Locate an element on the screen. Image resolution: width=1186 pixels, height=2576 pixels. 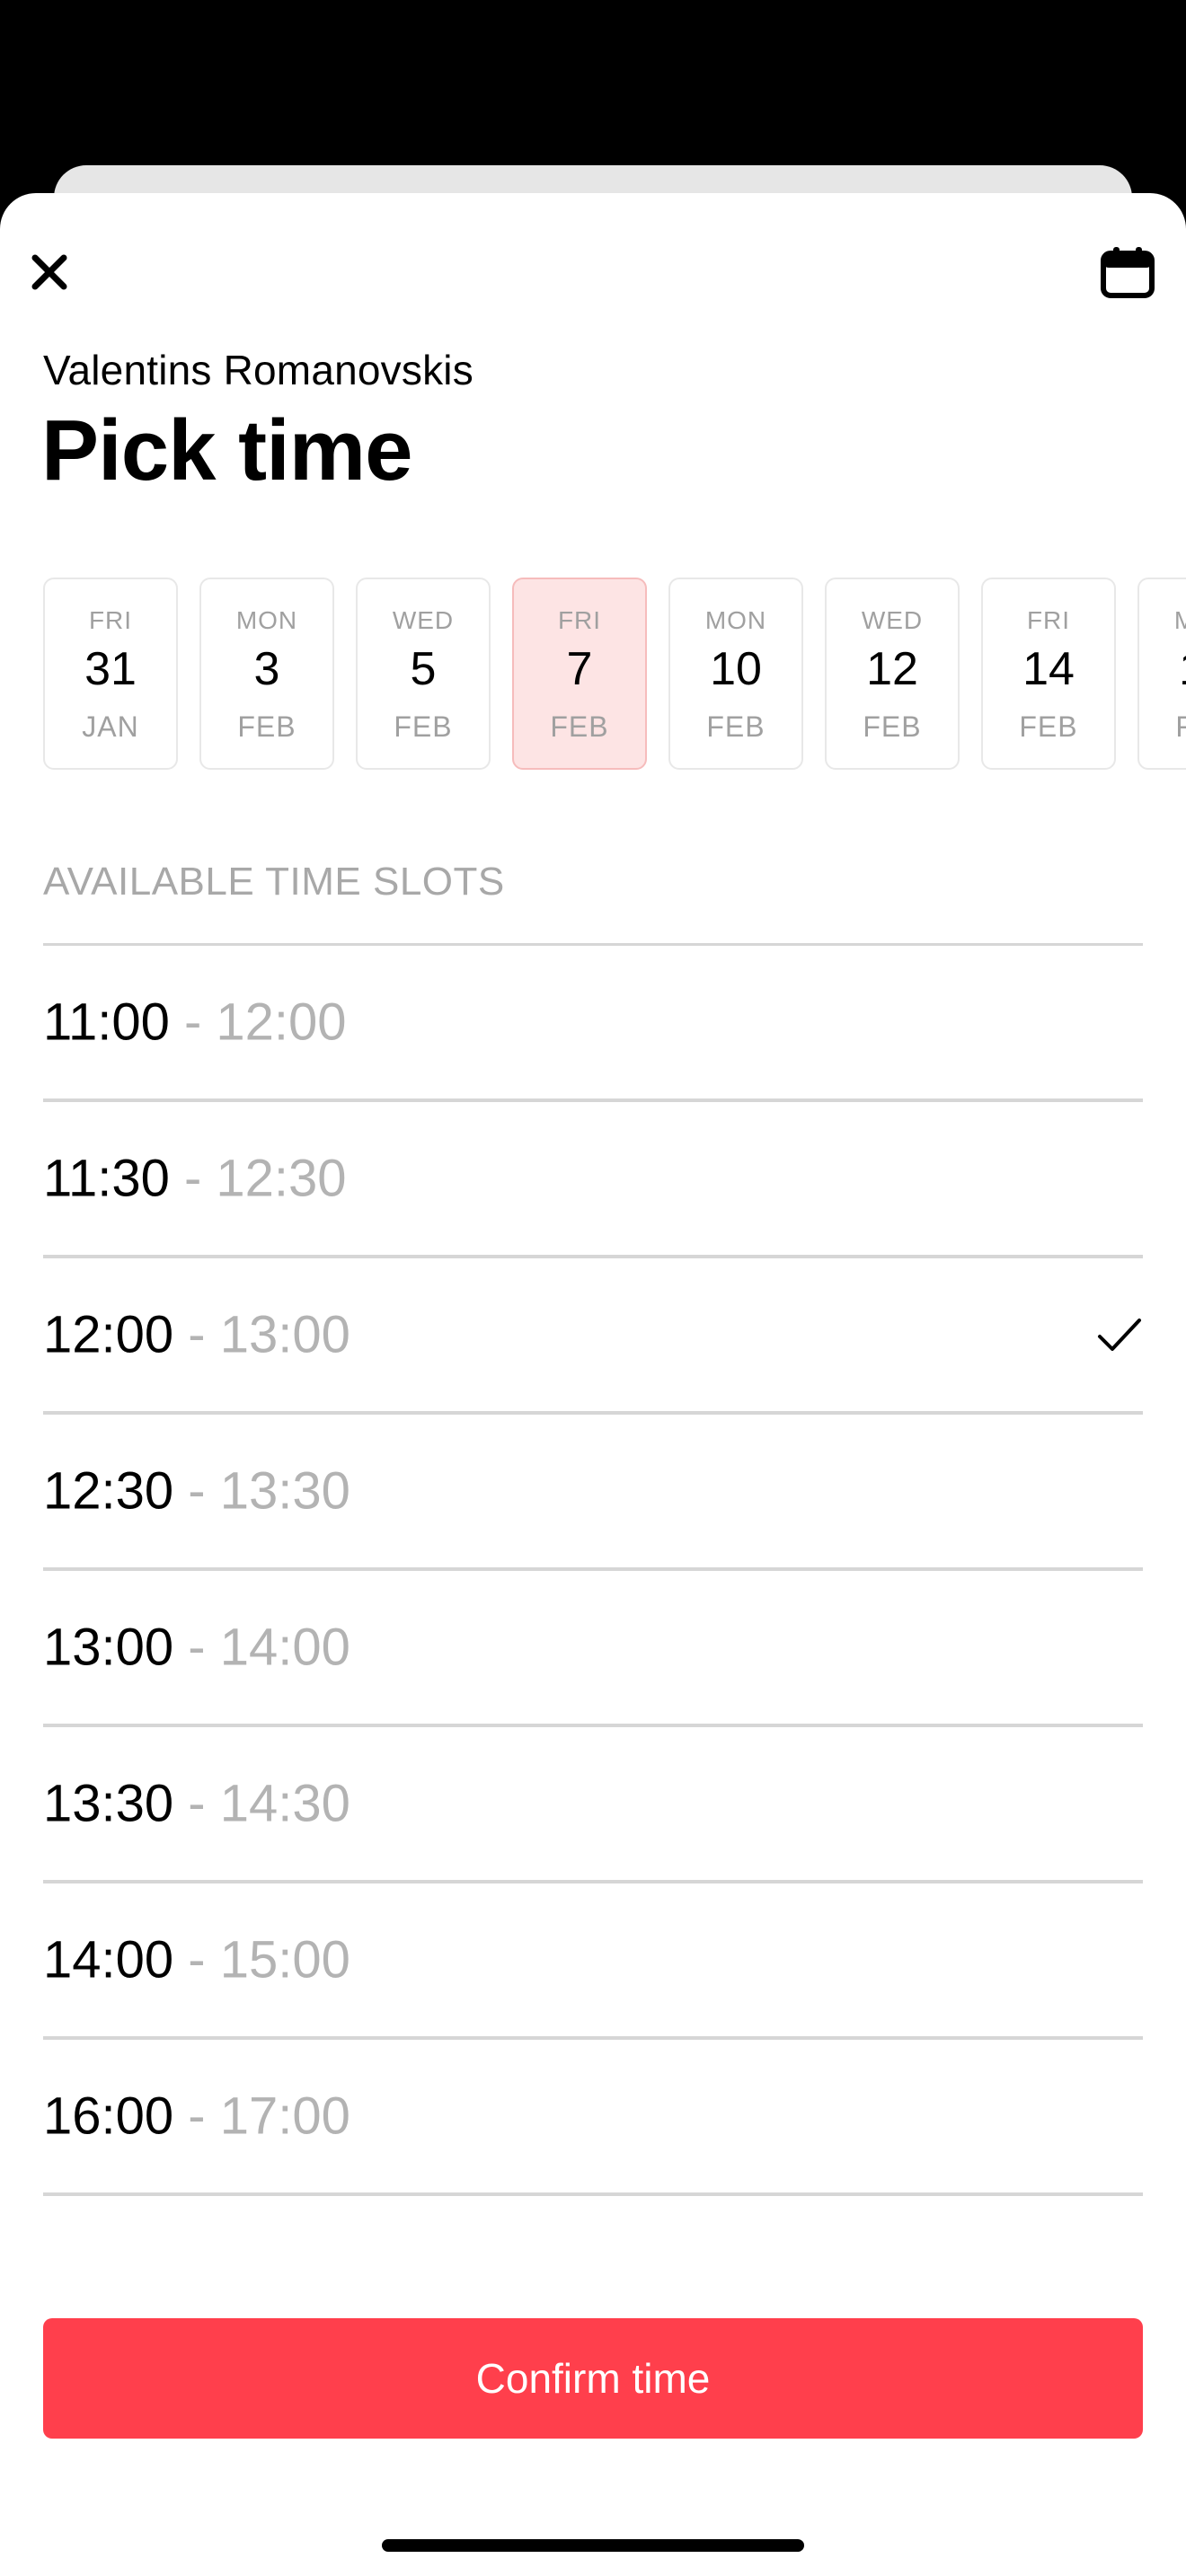
date-card: WED 12 FEB is located at coordinates (892, 674).